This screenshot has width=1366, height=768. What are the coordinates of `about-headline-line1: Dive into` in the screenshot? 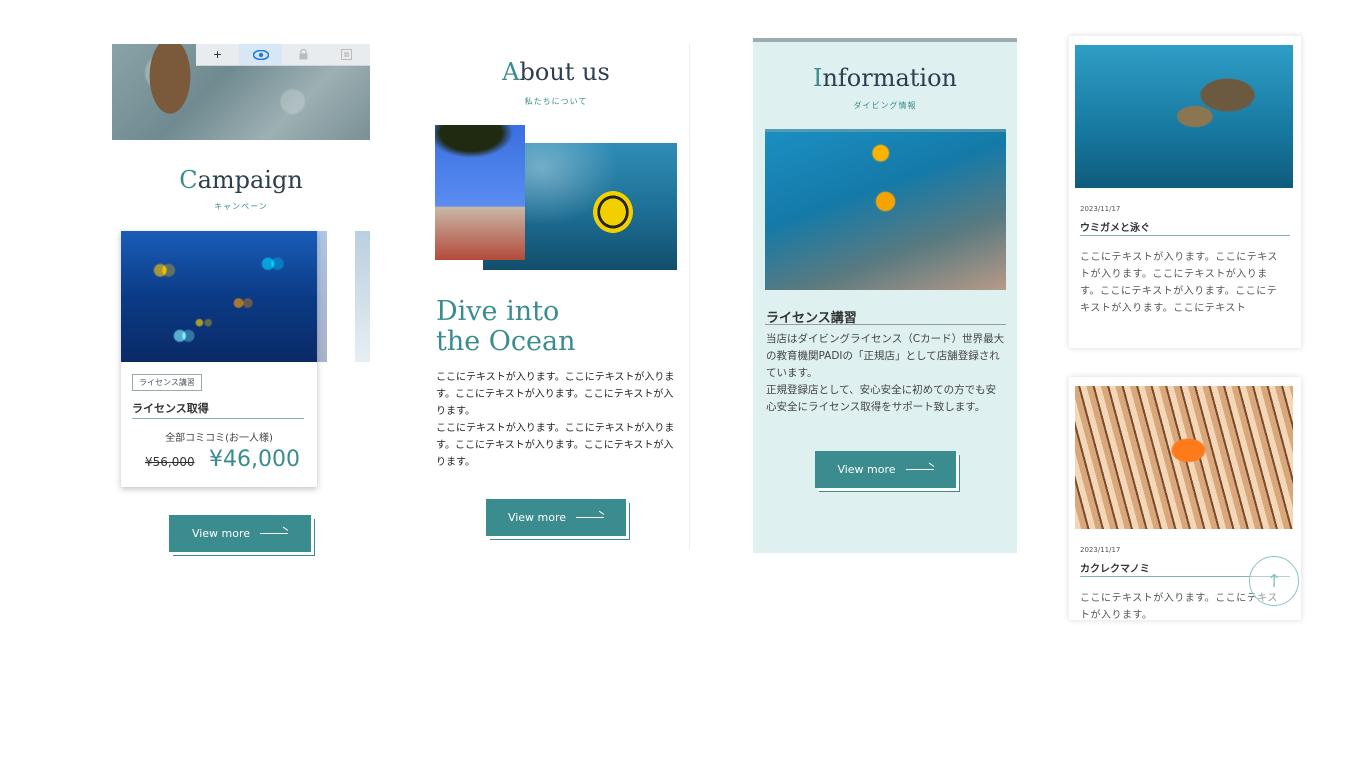 It's located at (498, 311).